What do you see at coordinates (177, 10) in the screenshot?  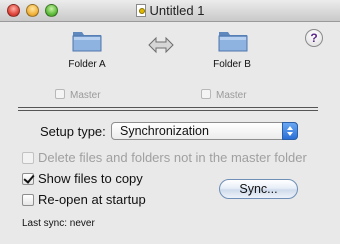 I see `window-title: Untitled 1` at bounding box center [177, 10].